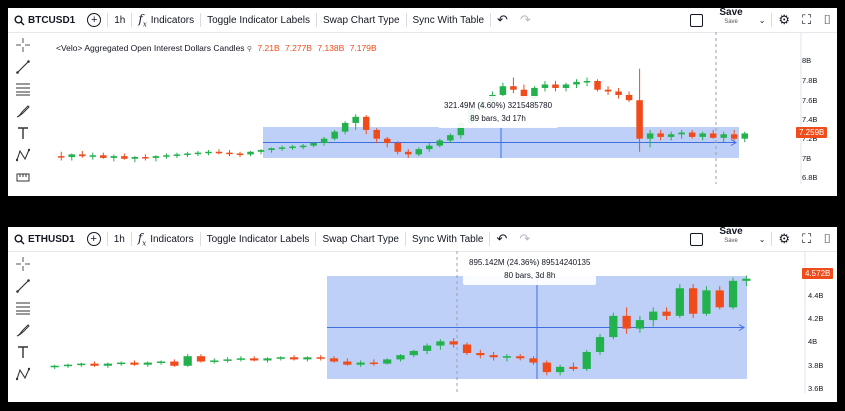  Describe the element at coordinates (249, 49) in the screenshot. I see `link-icon: ⚲` at that location.